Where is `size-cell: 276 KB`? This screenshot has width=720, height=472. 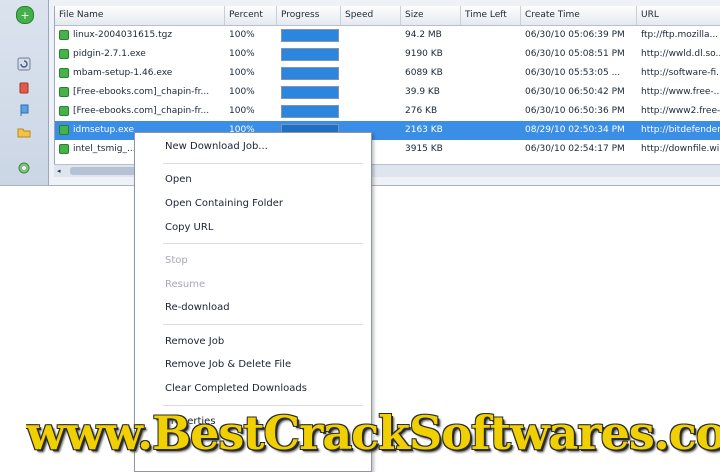 size-cell: 276 KB is located at coordinates (421, 111).